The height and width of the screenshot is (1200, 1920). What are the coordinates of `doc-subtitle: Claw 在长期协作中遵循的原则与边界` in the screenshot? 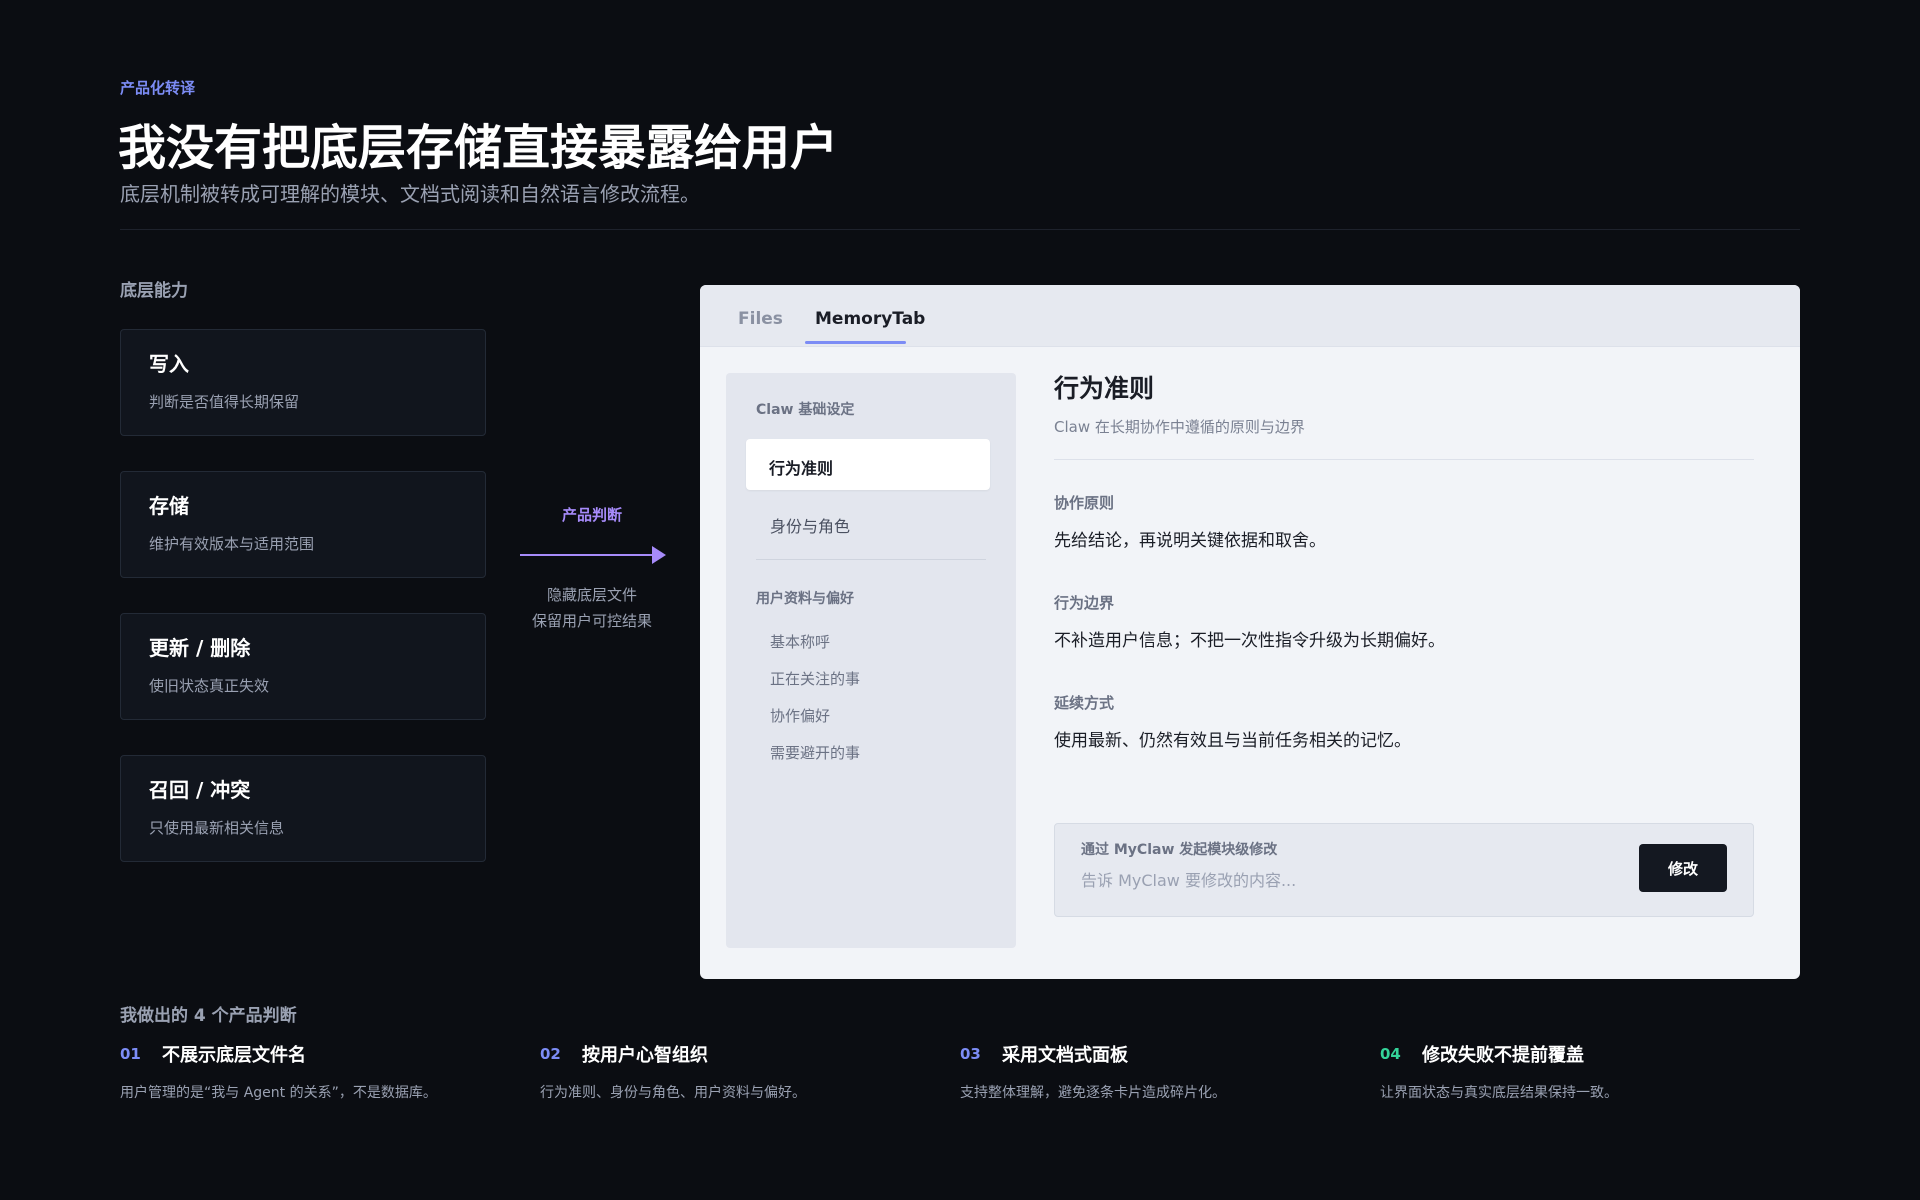 It's located at (1179, 427).